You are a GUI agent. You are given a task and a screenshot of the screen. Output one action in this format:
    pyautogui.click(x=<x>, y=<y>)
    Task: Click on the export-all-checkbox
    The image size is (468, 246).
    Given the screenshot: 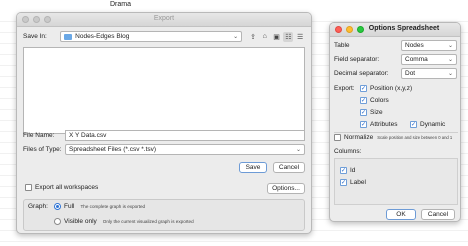 What is the action you would take?
    pyautogui.click(x=28, y=187)
    